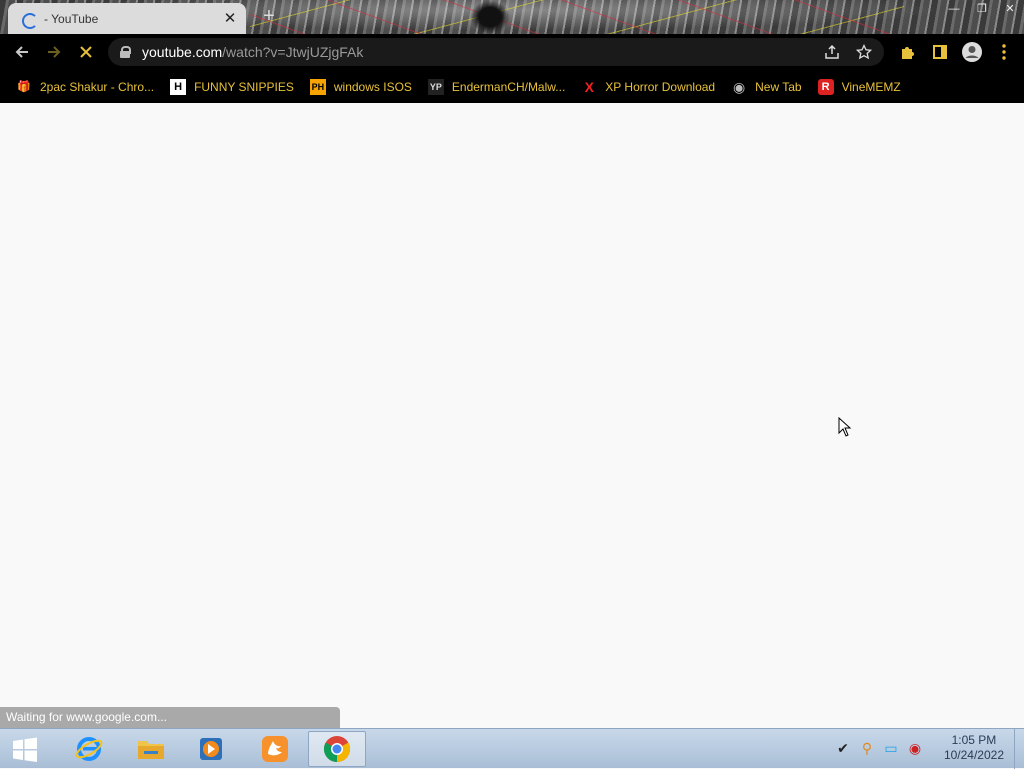 This screenshot has width=1024, height=769. I want to click on windows-start-icon, so click(25, 750).